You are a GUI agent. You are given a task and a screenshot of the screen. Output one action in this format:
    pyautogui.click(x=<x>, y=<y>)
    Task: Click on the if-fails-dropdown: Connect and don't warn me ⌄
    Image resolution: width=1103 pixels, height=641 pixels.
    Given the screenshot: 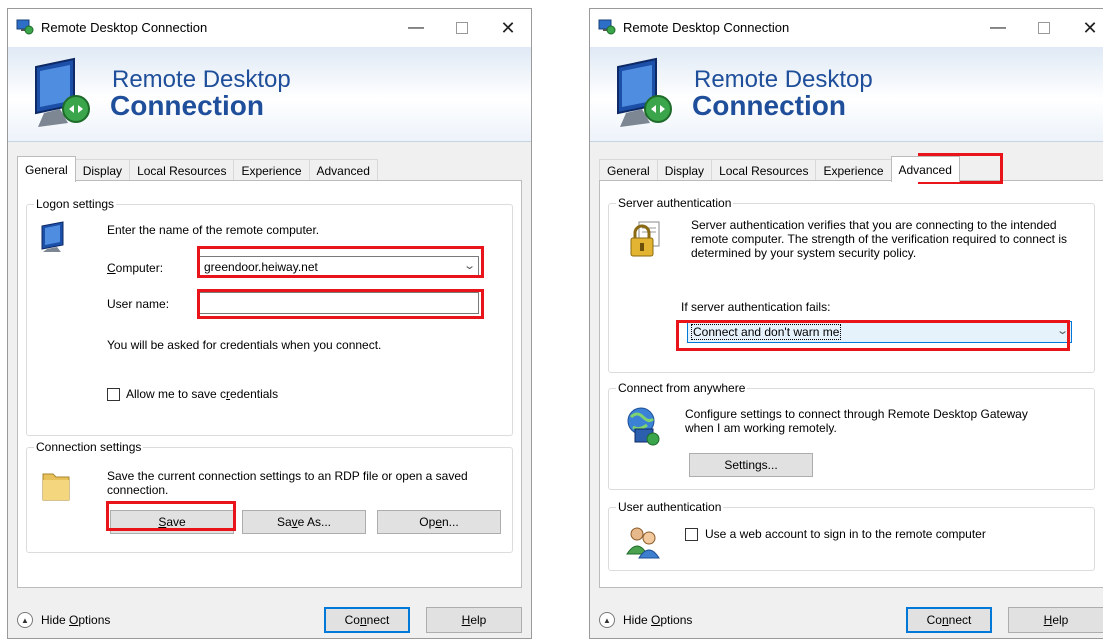 What is the action you would take?
    pyautogui.click(x=879, y=332)
    